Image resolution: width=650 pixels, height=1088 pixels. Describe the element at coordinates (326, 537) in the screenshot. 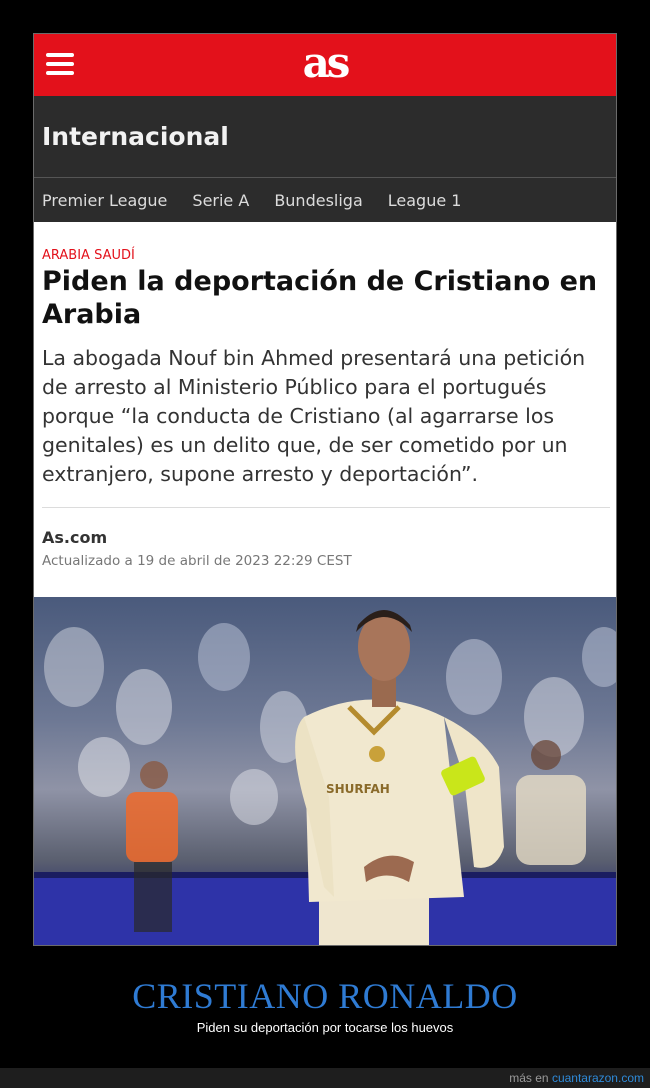

I see `article-byline: As.com` at that location.